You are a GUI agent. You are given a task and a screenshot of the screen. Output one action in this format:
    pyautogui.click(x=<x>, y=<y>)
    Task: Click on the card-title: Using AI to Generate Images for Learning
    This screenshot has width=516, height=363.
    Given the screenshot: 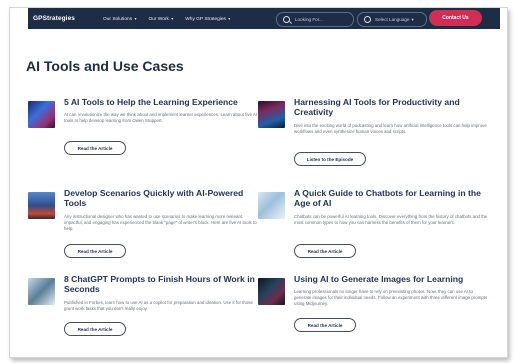 What is the action you would take?
    pyautogui.click(x=394, y=279)
    